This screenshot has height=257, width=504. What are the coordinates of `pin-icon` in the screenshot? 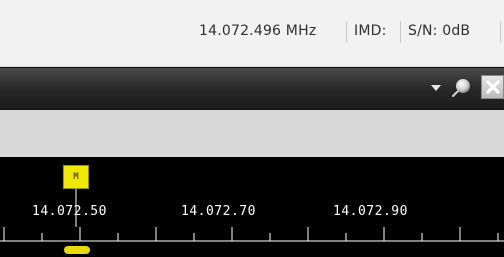 It's located at (461, 88).